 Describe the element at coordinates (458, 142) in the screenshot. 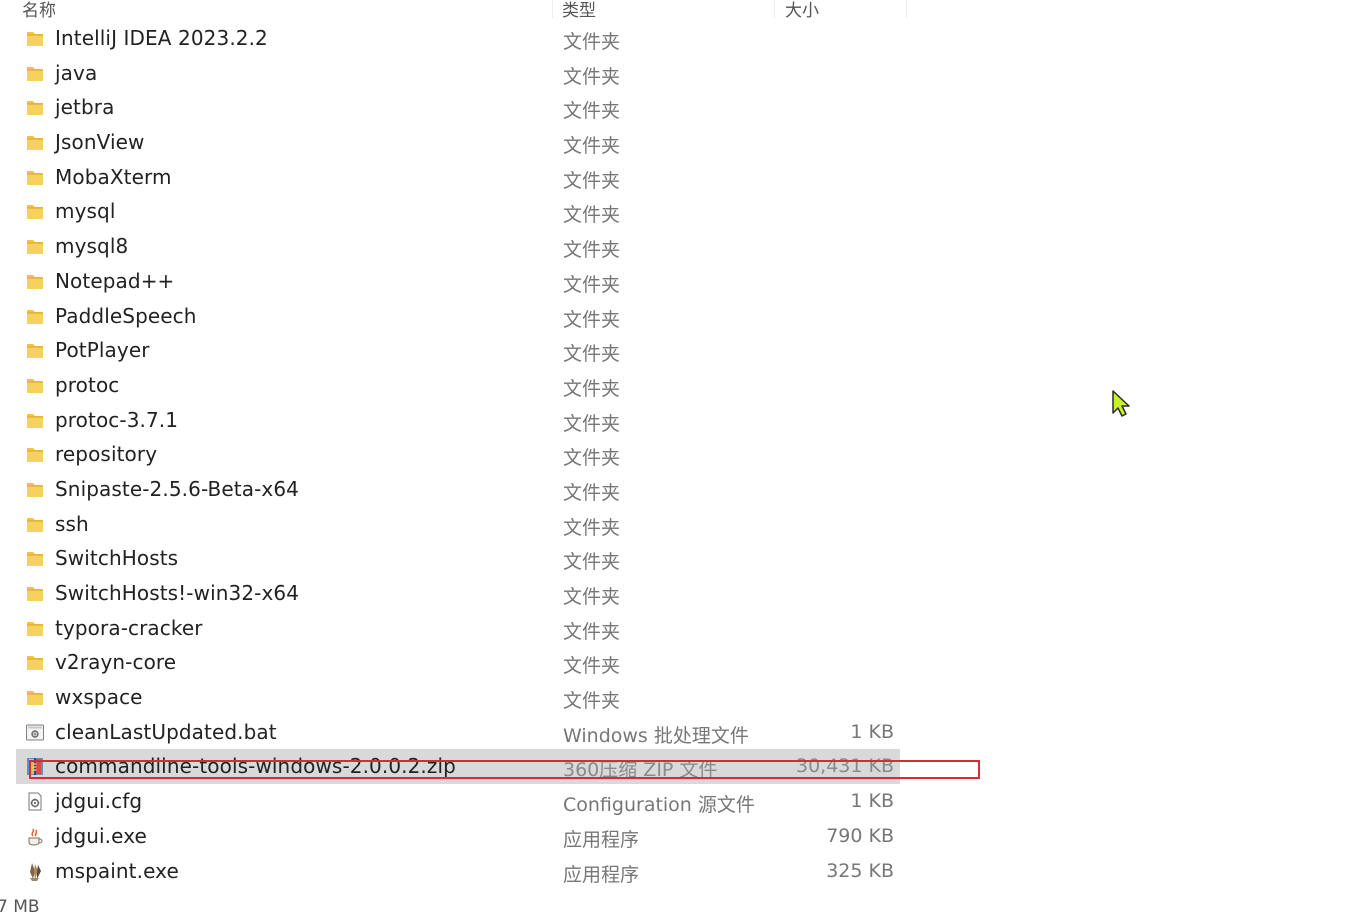

I see `file-row: JsonView 文件夹` at that location.